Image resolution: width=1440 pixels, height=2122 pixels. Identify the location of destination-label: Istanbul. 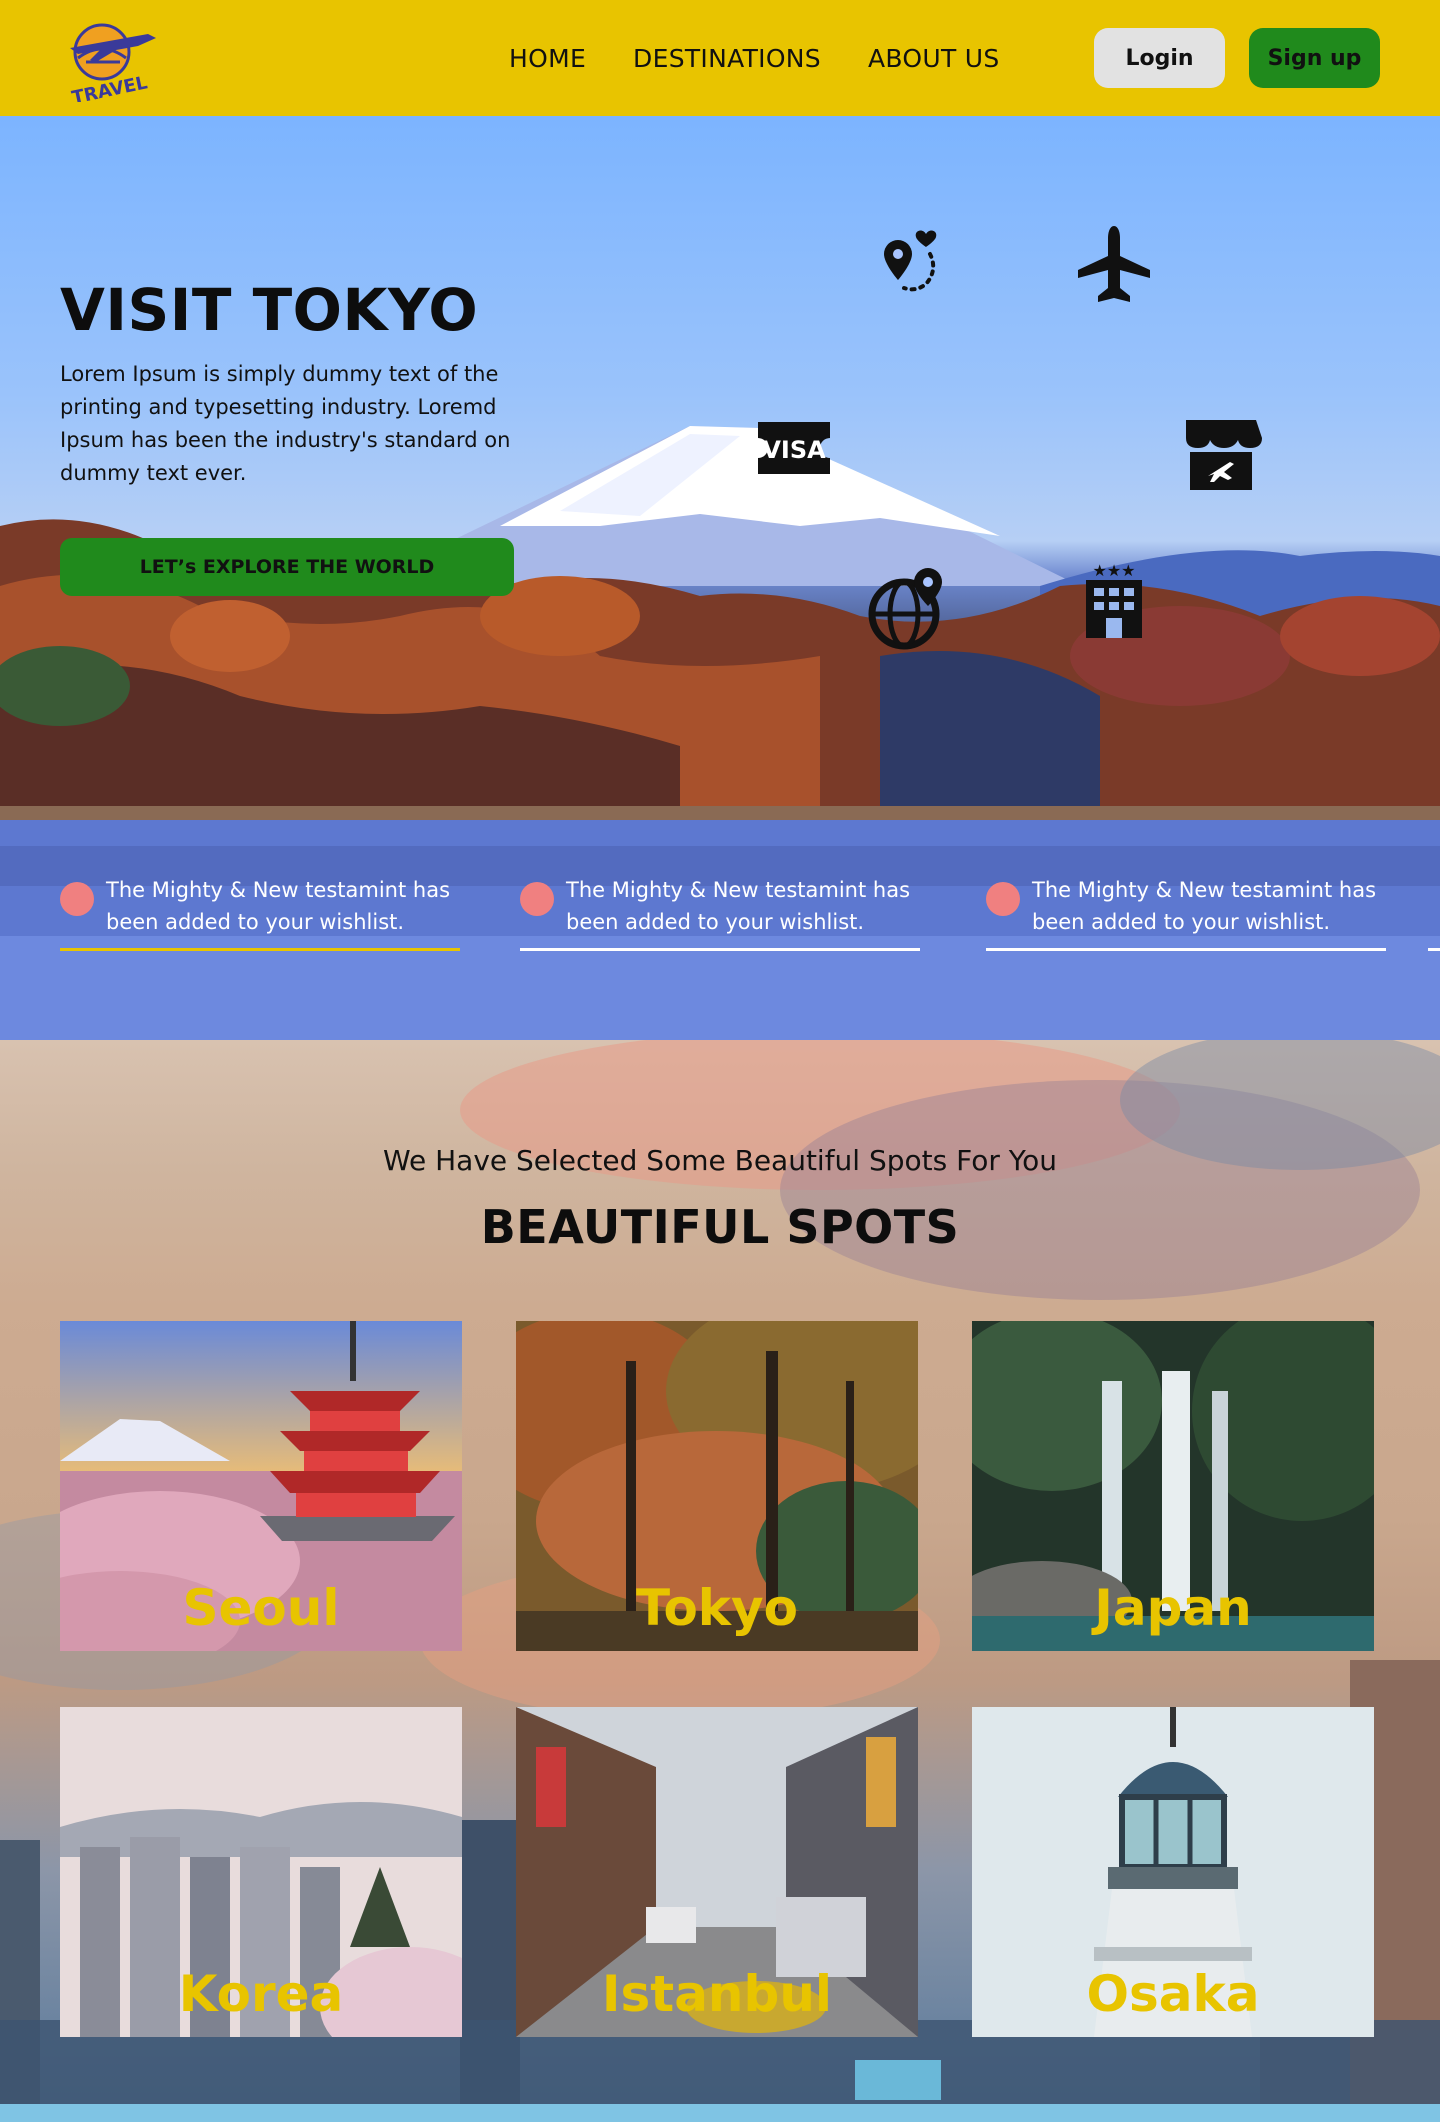
(717, 1994).